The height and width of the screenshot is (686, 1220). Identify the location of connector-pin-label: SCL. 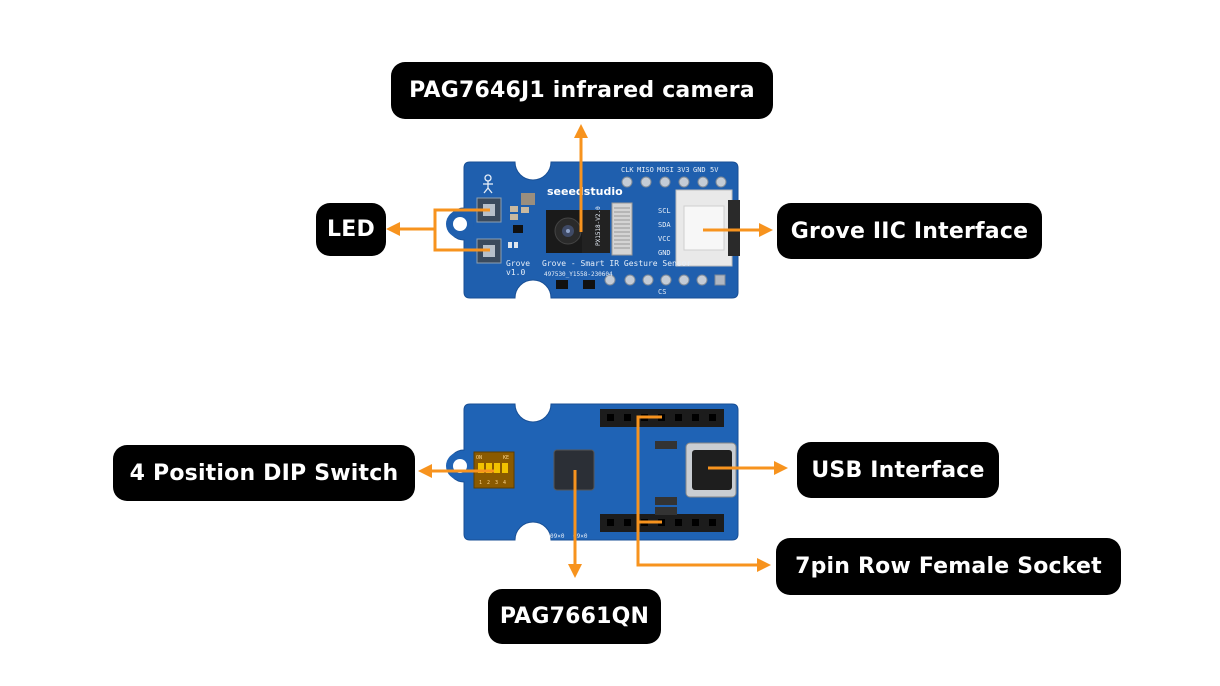
(664, 211).